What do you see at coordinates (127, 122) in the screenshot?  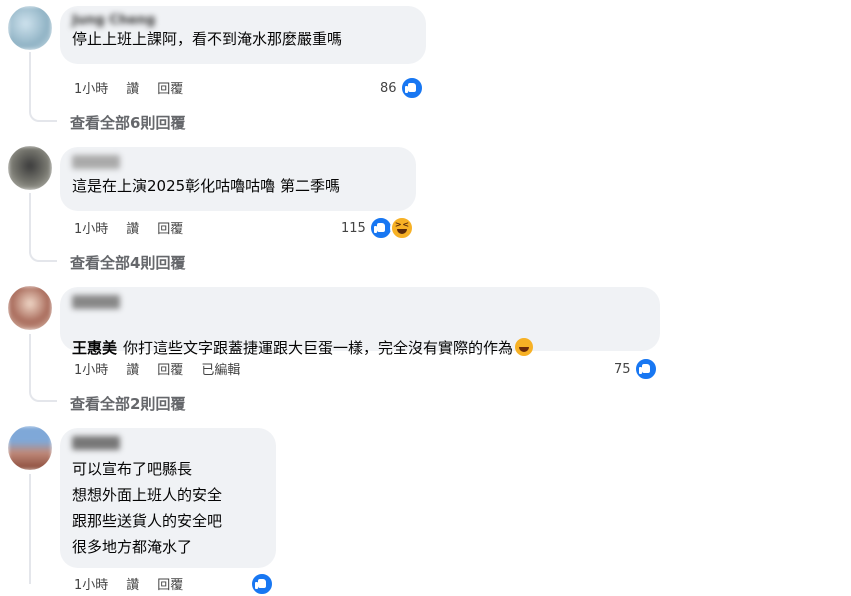 I see `view-replies-link: 查看全部6則回覆` at bounding box center [127, 122].